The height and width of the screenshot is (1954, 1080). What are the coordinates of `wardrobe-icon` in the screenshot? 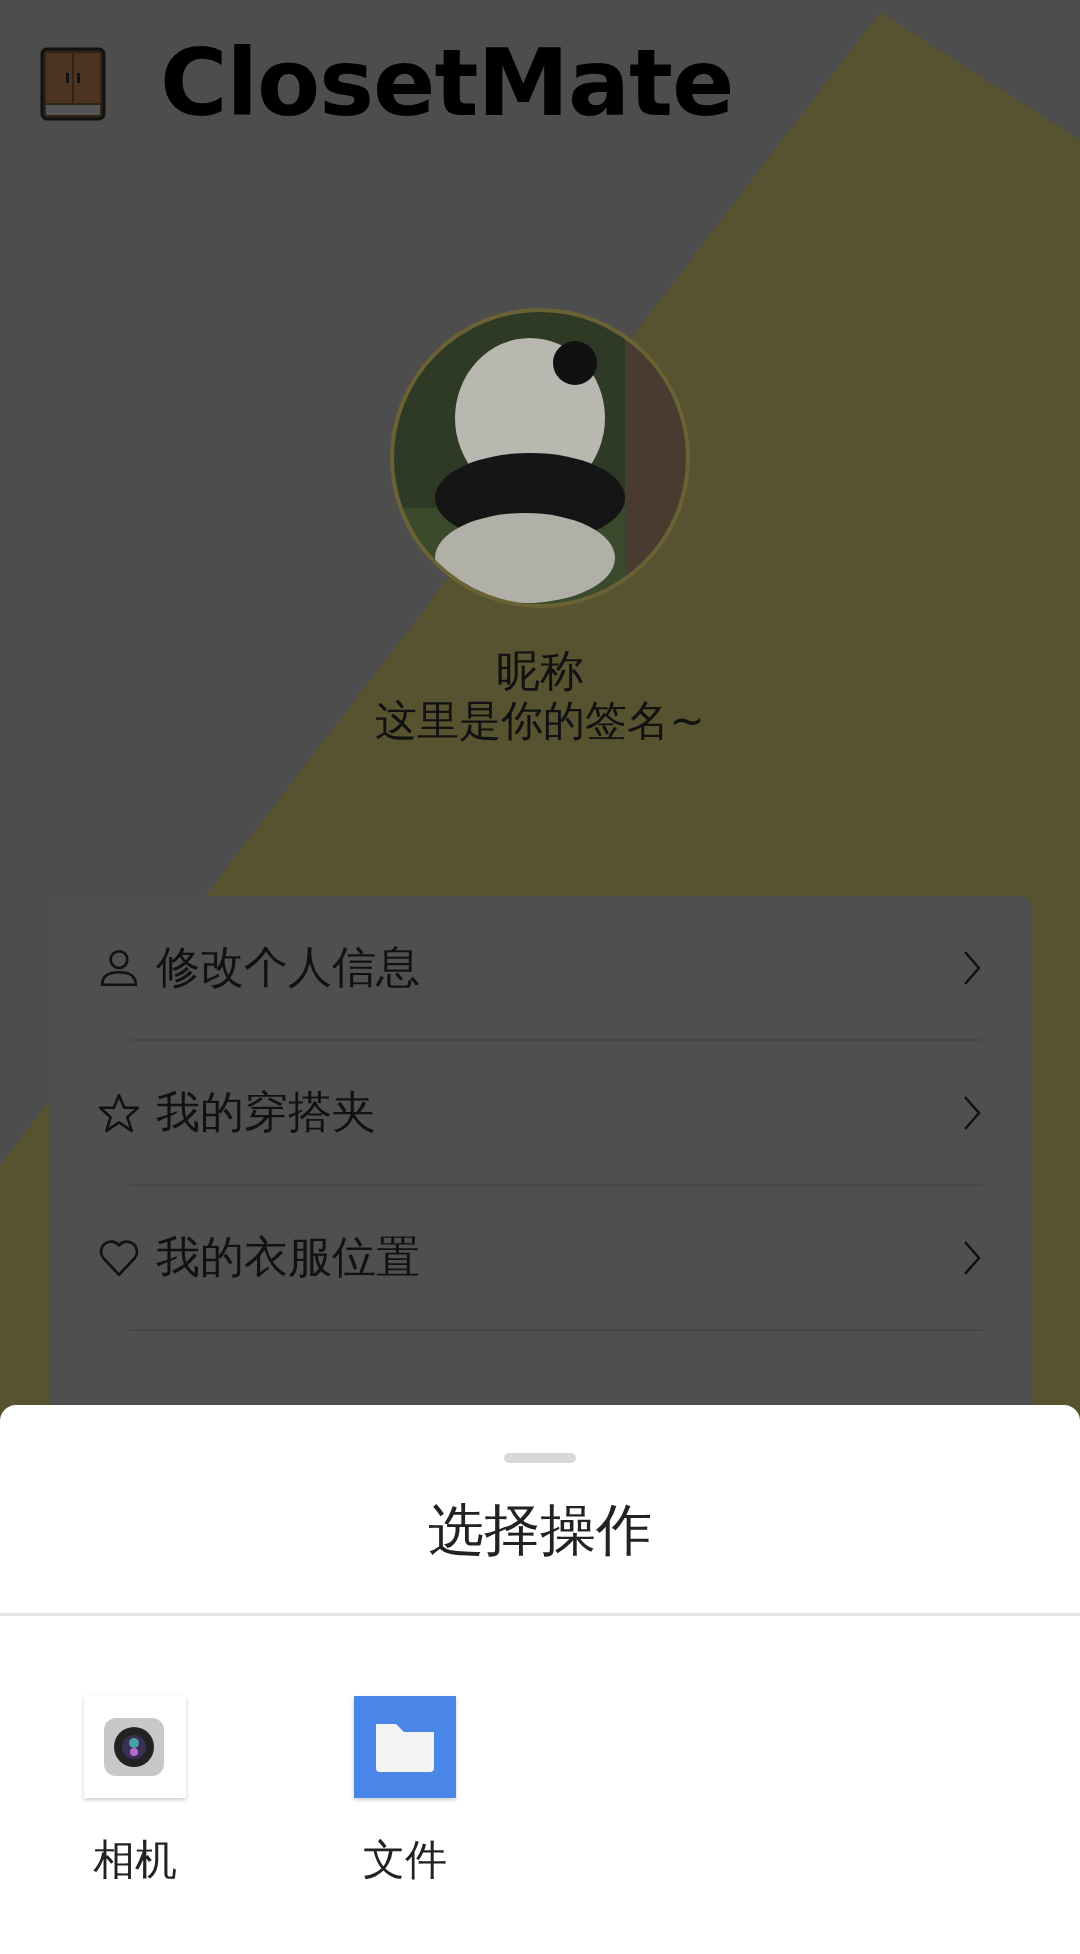 It's located at (73, 84).